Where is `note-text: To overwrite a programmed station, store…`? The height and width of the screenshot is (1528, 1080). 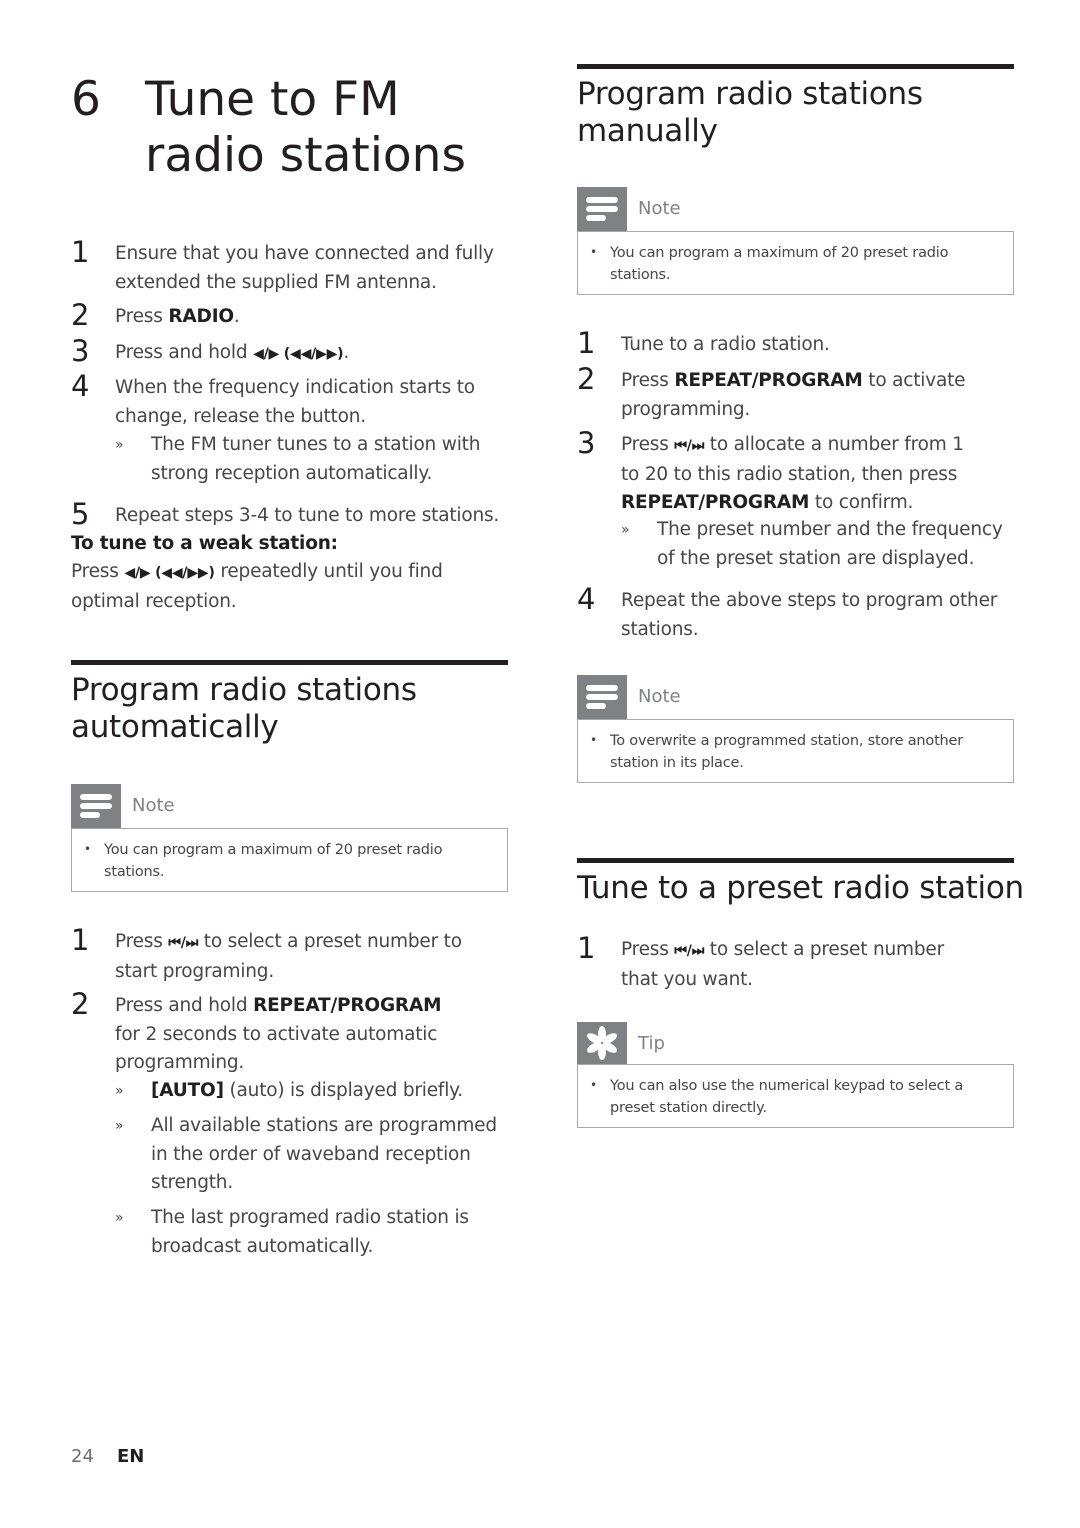
note-text: To overwrite a programmed station, store… is located at coordinates (787, 752).